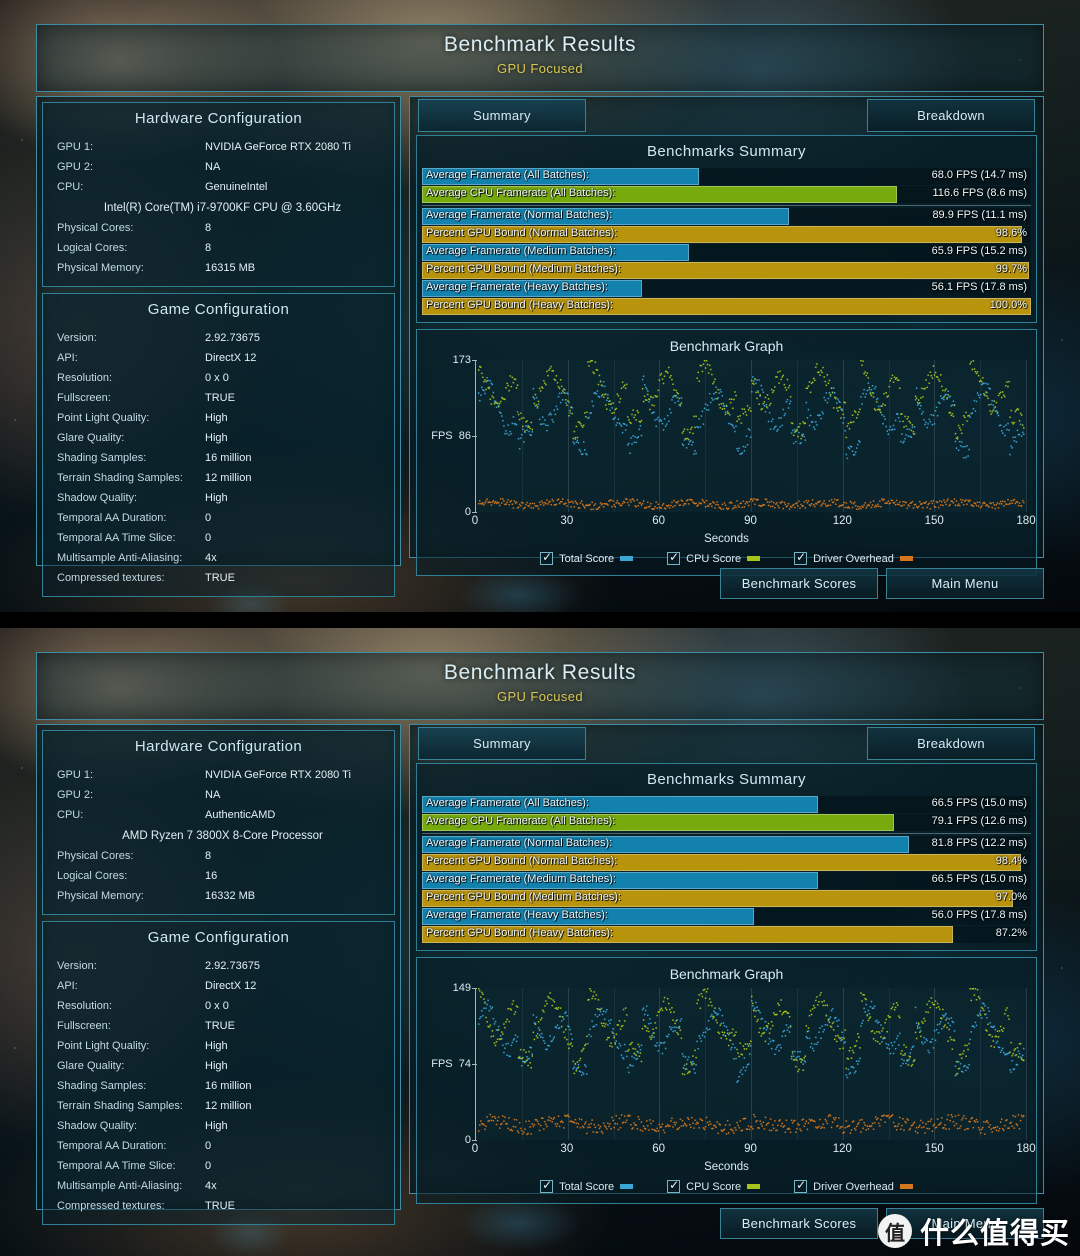 Image resolution: width=1080 pixels, height=1256 pixels. I want to click on game-row: Temporal AA Time Slice: 0, so click(218, 538).